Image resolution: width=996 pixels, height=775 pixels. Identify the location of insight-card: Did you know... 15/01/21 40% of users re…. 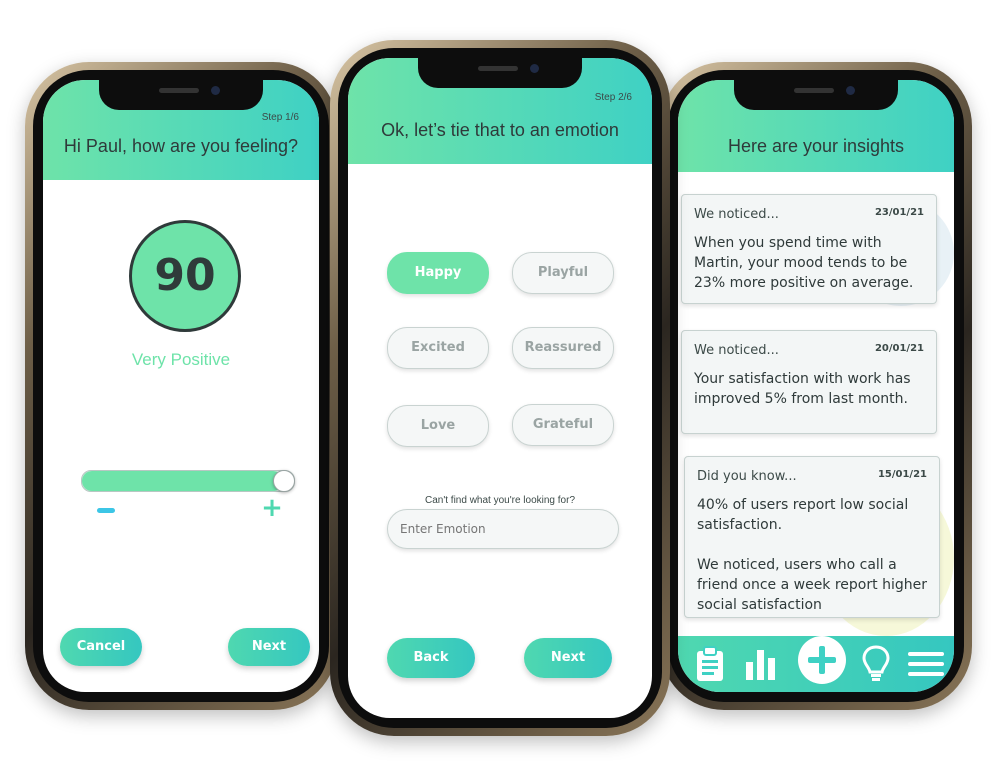
(812, 537).